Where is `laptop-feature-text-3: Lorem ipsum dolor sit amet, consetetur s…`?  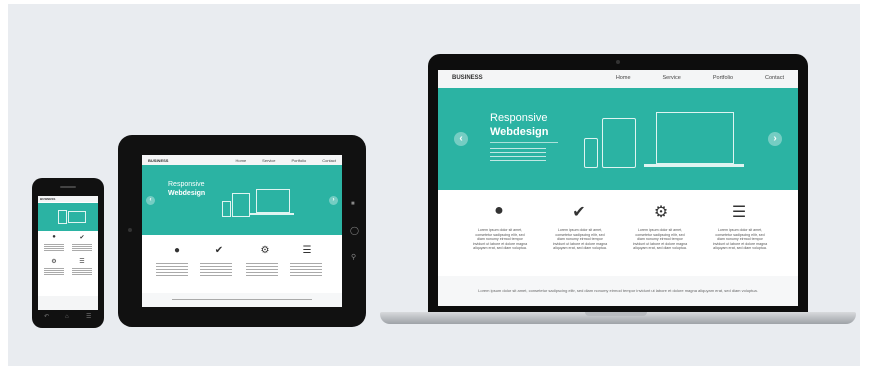
laptop-feature-text-3: Lorem ipsum dolor sit amet, consetetur s… is located at coordinates (660, 239).